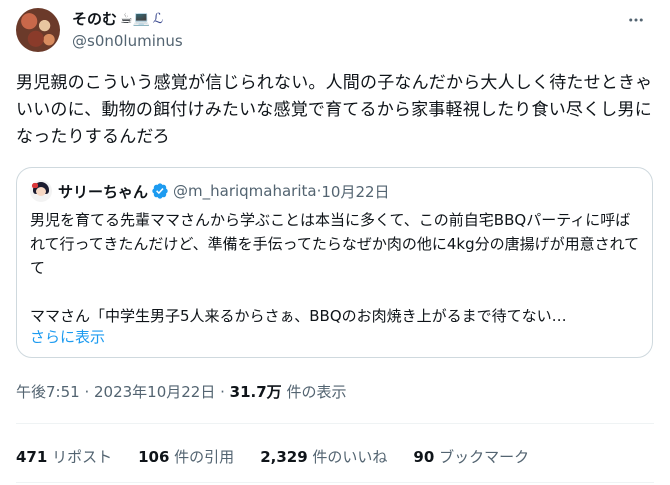  Describe the element at coordinates (471, 456) in the screenshot. I see `stat-bookmarks: 90 ブックマーク` at that location.